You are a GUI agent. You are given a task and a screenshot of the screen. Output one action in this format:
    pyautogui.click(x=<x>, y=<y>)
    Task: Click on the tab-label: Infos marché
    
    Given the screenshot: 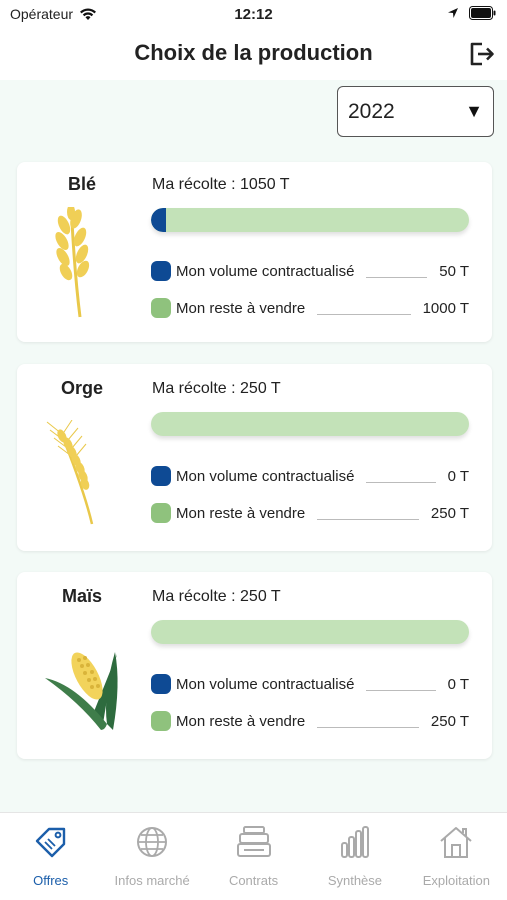 What is the action you would take?
    pyautogui.click(x=152, y=880)
    